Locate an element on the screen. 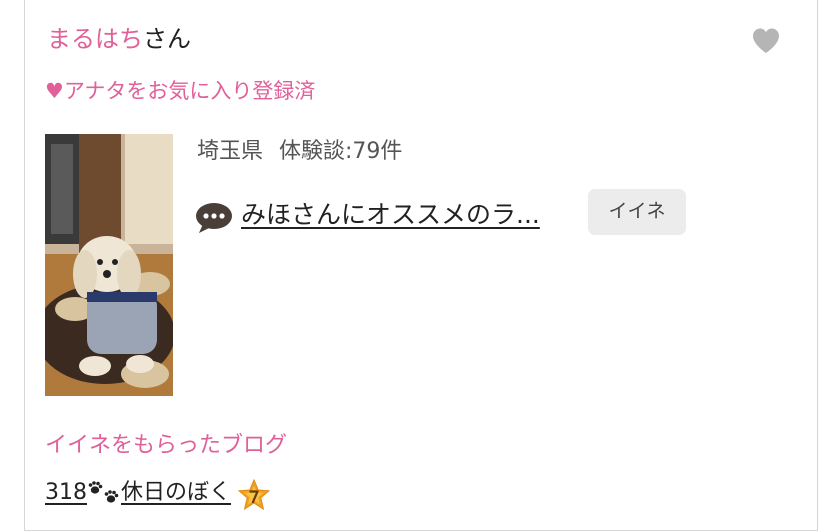 This screenshot has height=532, width=840. paw-prints-icon is located at coordinates (103, 492).